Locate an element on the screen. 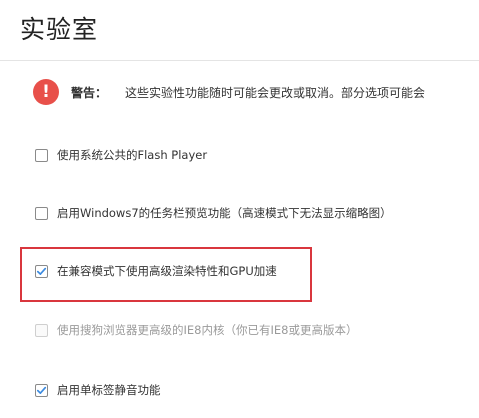 This screenshot has height=418, width=479. option-single-tab-mute: 启用单标签静音功能 is located at coordinates (98, 390).